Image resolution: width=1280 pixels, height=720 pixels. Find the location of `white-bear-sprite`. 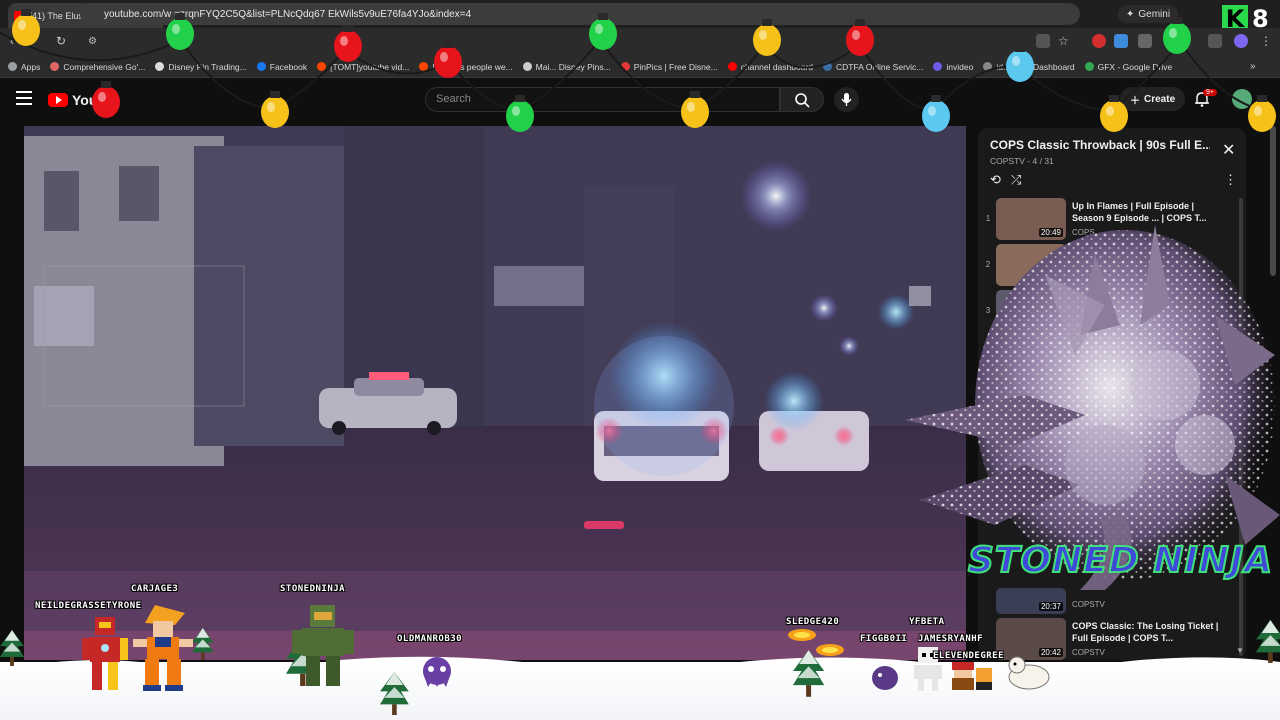

white-bear-sprite is located at coordinates (1029, 673).